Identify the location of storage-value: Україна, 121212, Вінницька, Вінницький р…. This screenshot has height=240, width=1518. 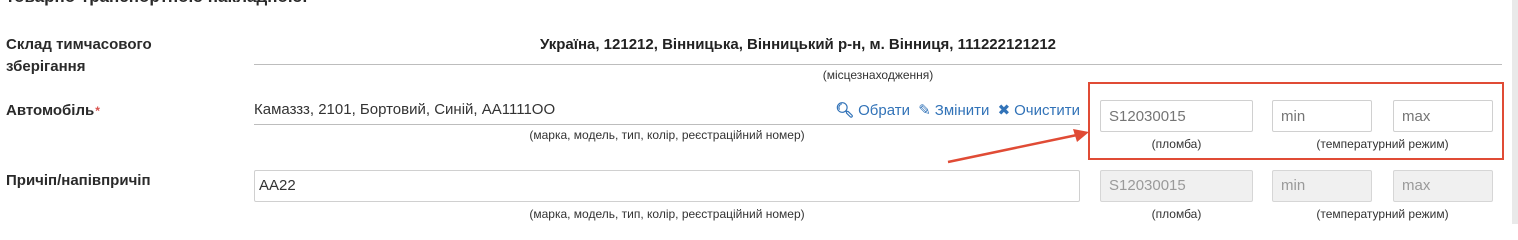
(878, 49).